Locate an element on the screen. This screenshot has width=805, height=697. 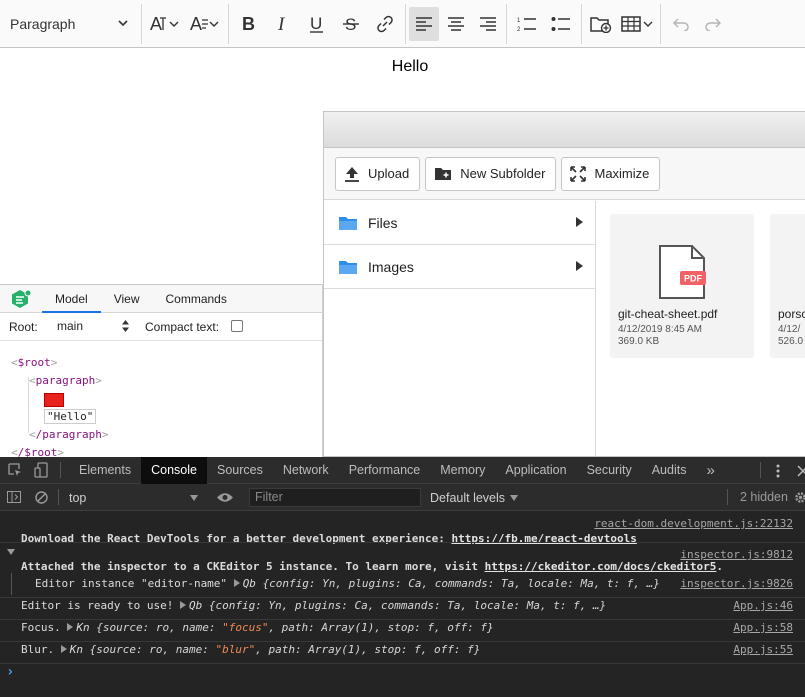
tree-root-close: </$root> is located at coordinates (166, 450).